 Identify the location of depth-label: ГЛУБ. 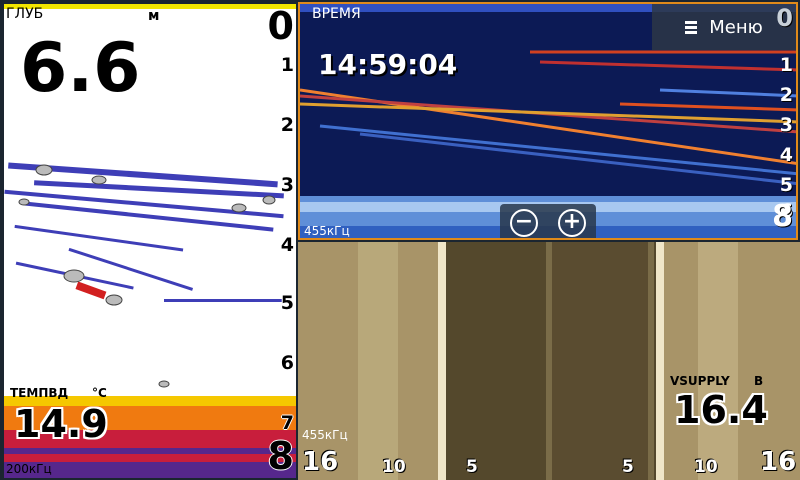
(25, 14).